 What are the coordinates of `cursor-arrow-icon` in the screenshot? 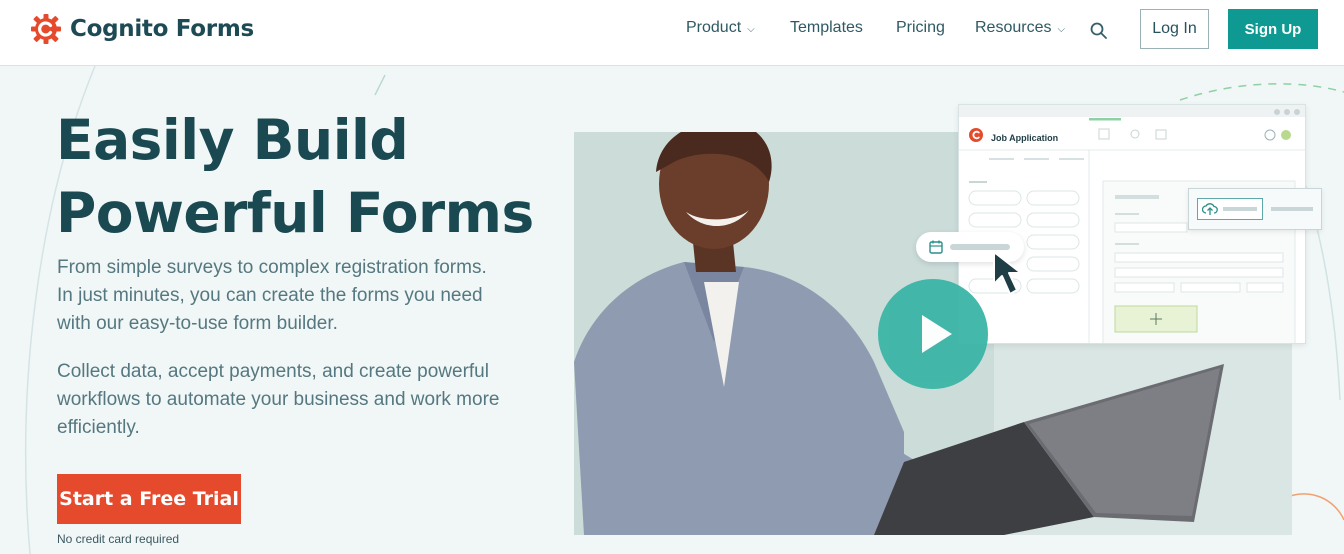 It's located at (1007, 273).